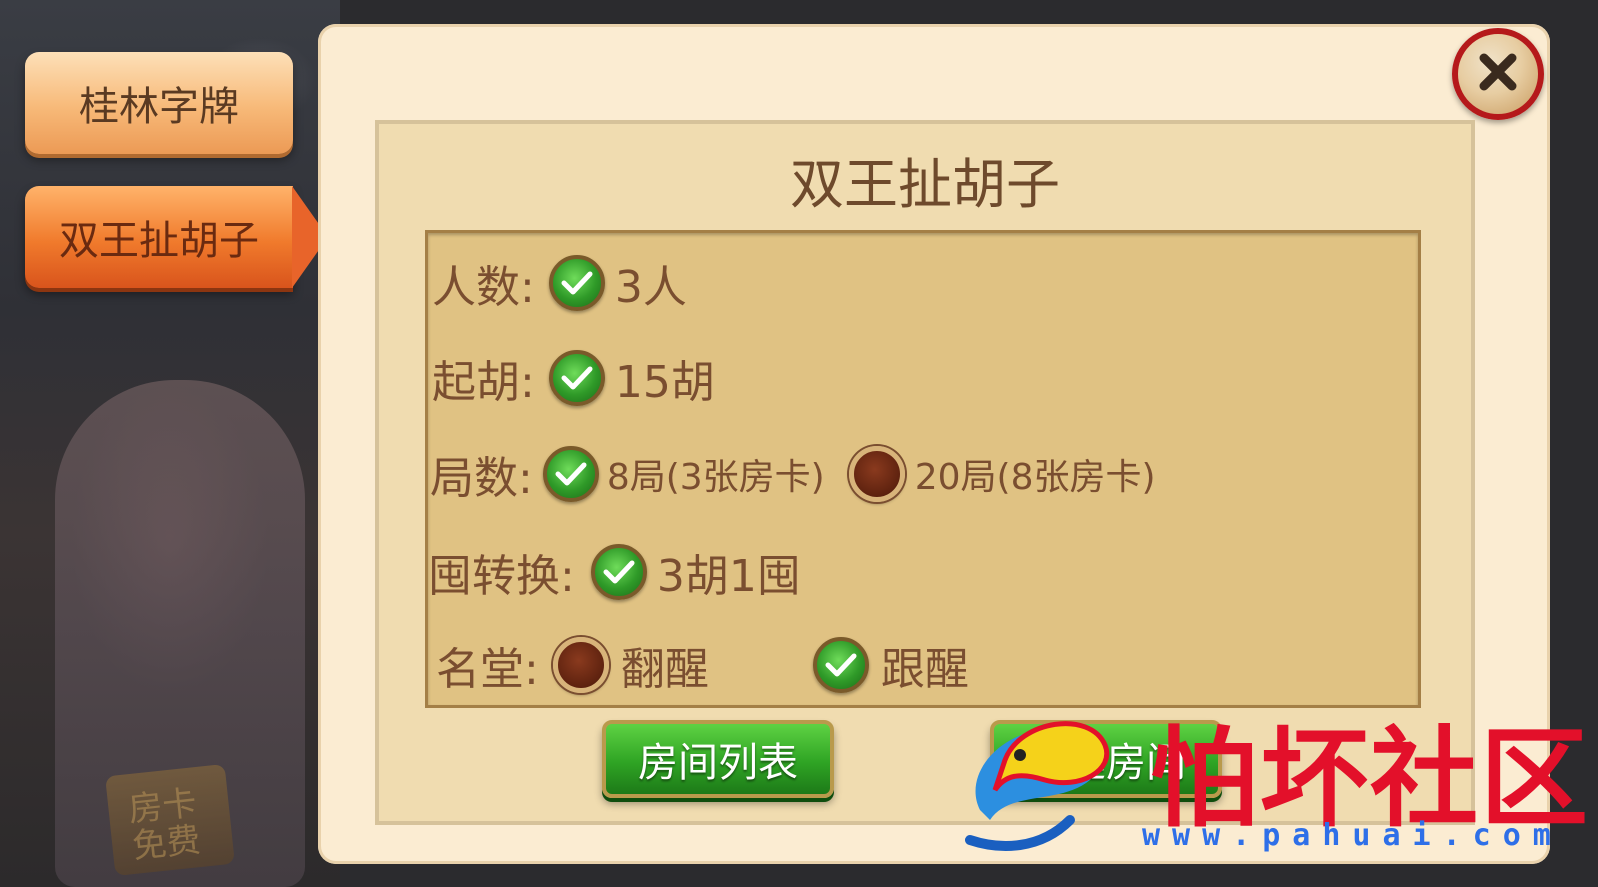 This screenshot has width=1598, height=887. I want to click on conversion-option-radio, so click(618, 572).